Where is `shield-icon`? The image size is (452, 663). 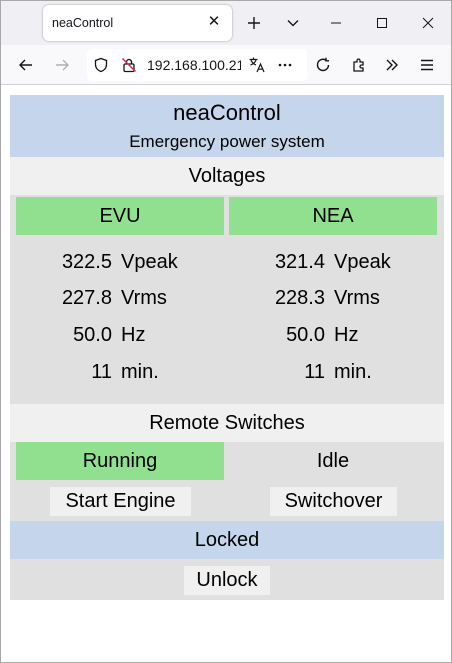 shield-icon is located at coordinates (101, 65).